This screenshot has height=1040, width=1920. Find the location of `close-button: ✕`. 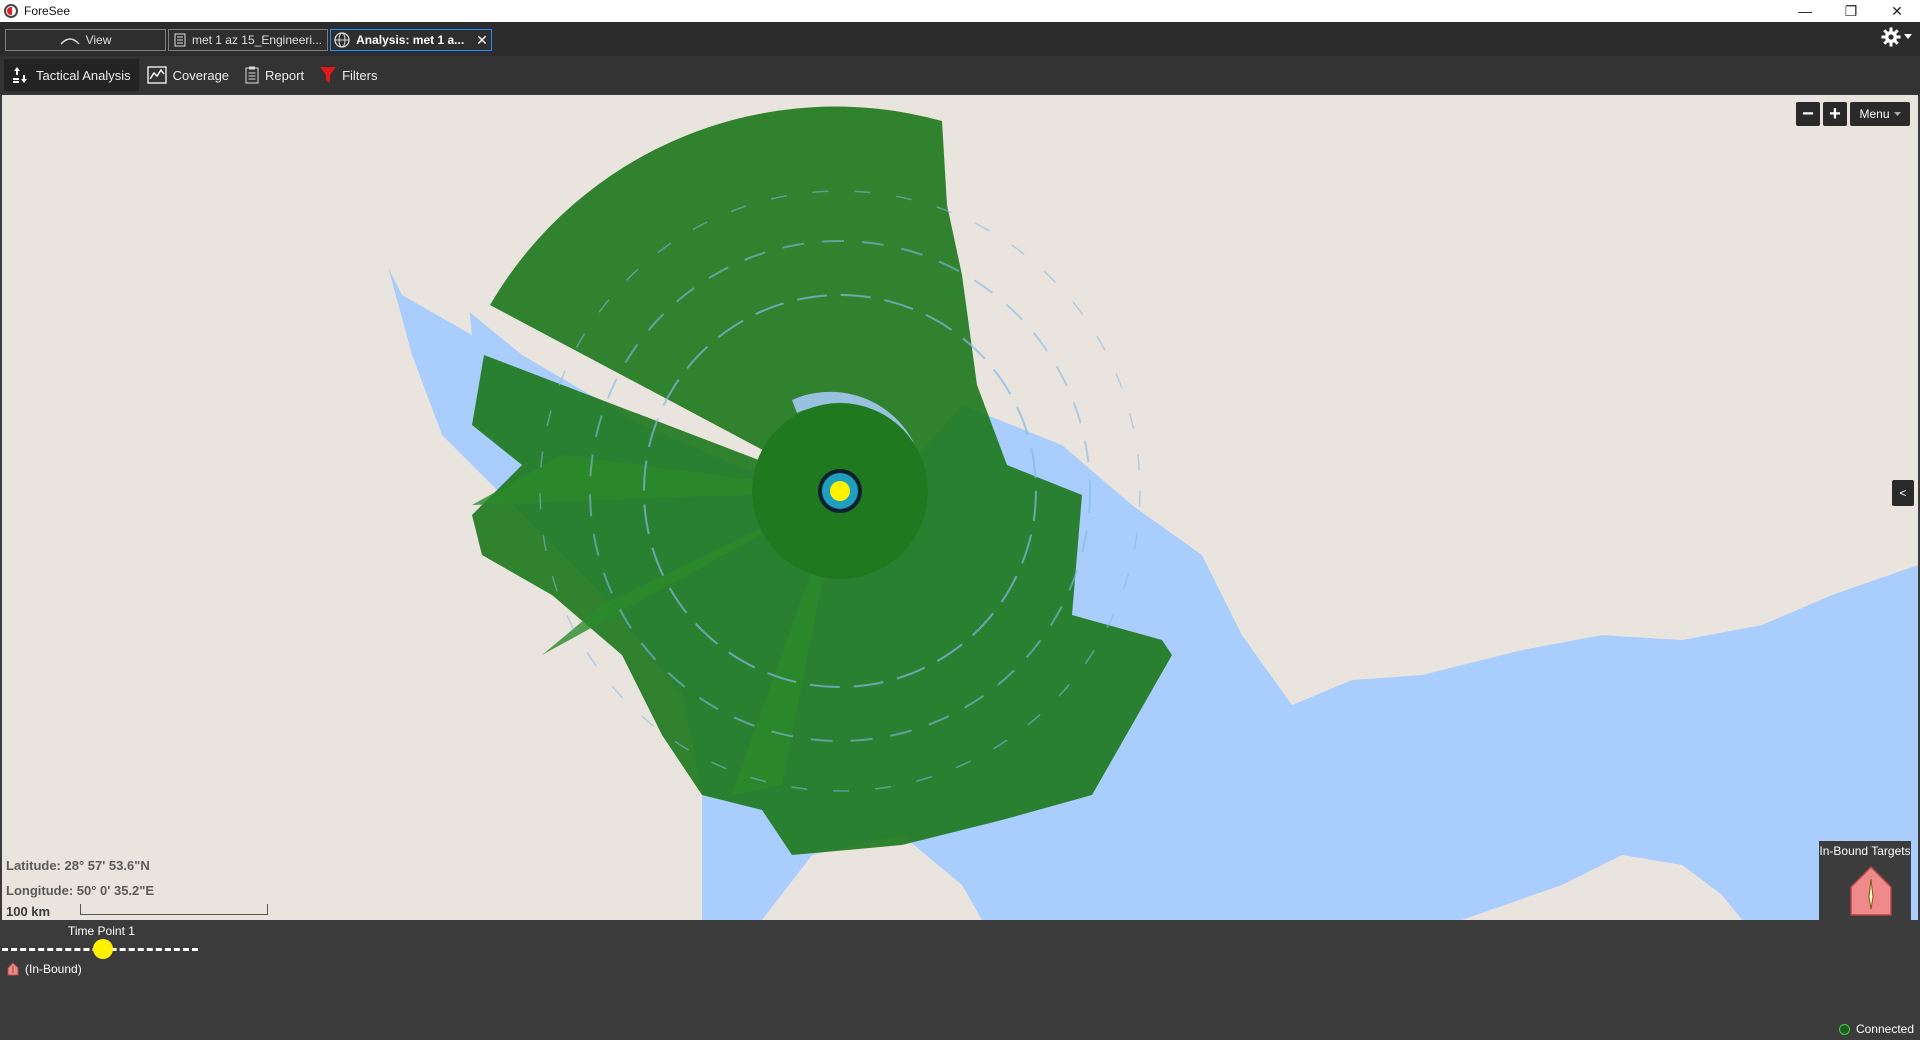

close-button: ✕ is located at coordinates (1897, 11).